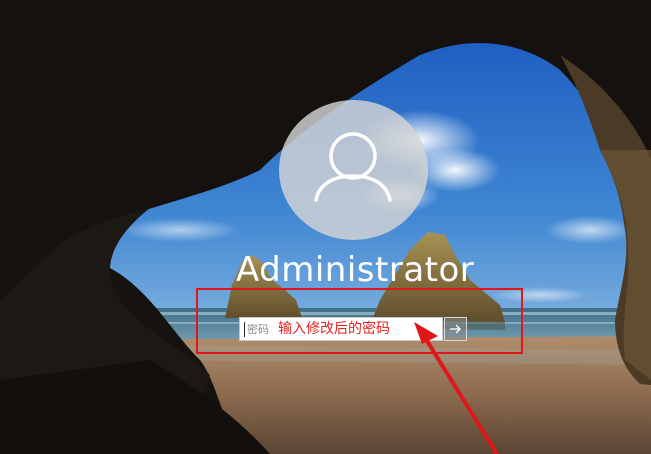 The height and width of the screenshot is (454, 651). I want to click on user-silhouette-icon, so click(353, 167).